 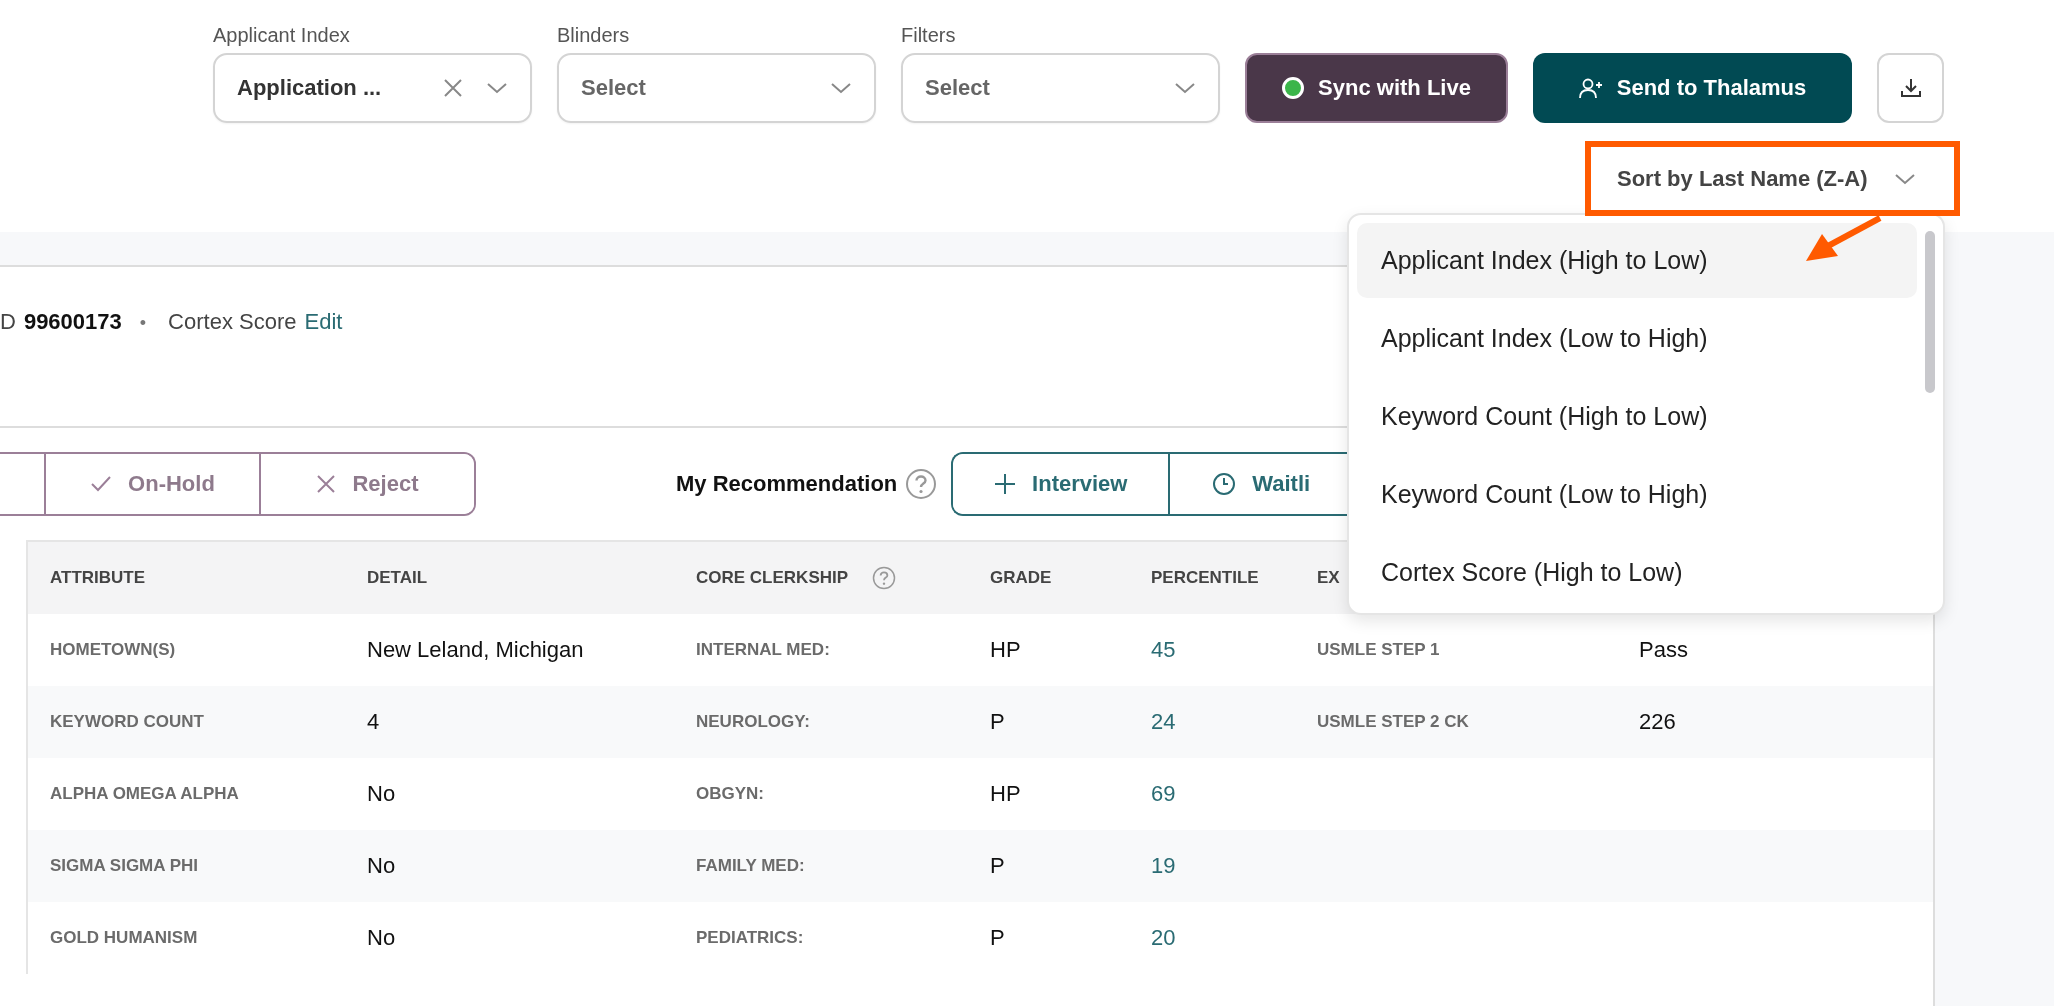 I want to click on field-label: Blinders, so click(x=594, y=35).